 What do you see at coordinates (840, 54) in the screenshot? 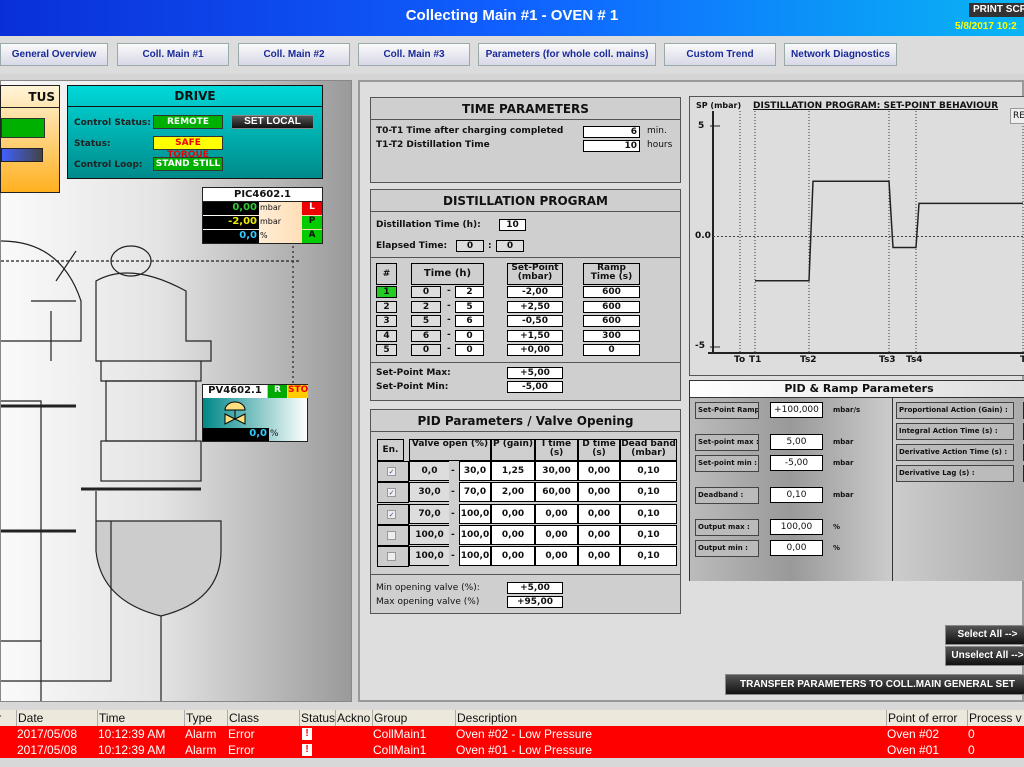
I see `nav-network-diagnostics: Network Diagnostics` at bounding box center [840, 54].